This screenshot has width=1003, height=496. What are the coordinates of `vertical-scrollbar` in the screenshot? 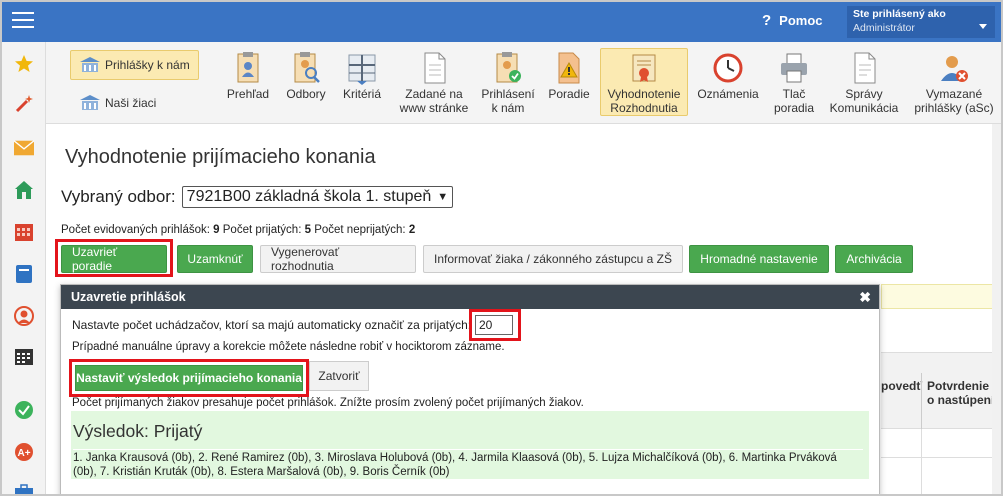 It's located at (996, 309).